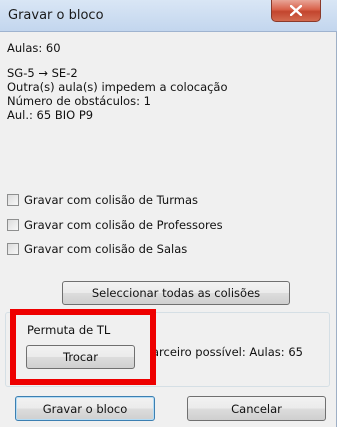 The image size is (337, 427). Describe the element at coordinates (176, 293) in the screenshot. I see `select-all-collisions-button: Seleccionar todas as colisões` at that location.